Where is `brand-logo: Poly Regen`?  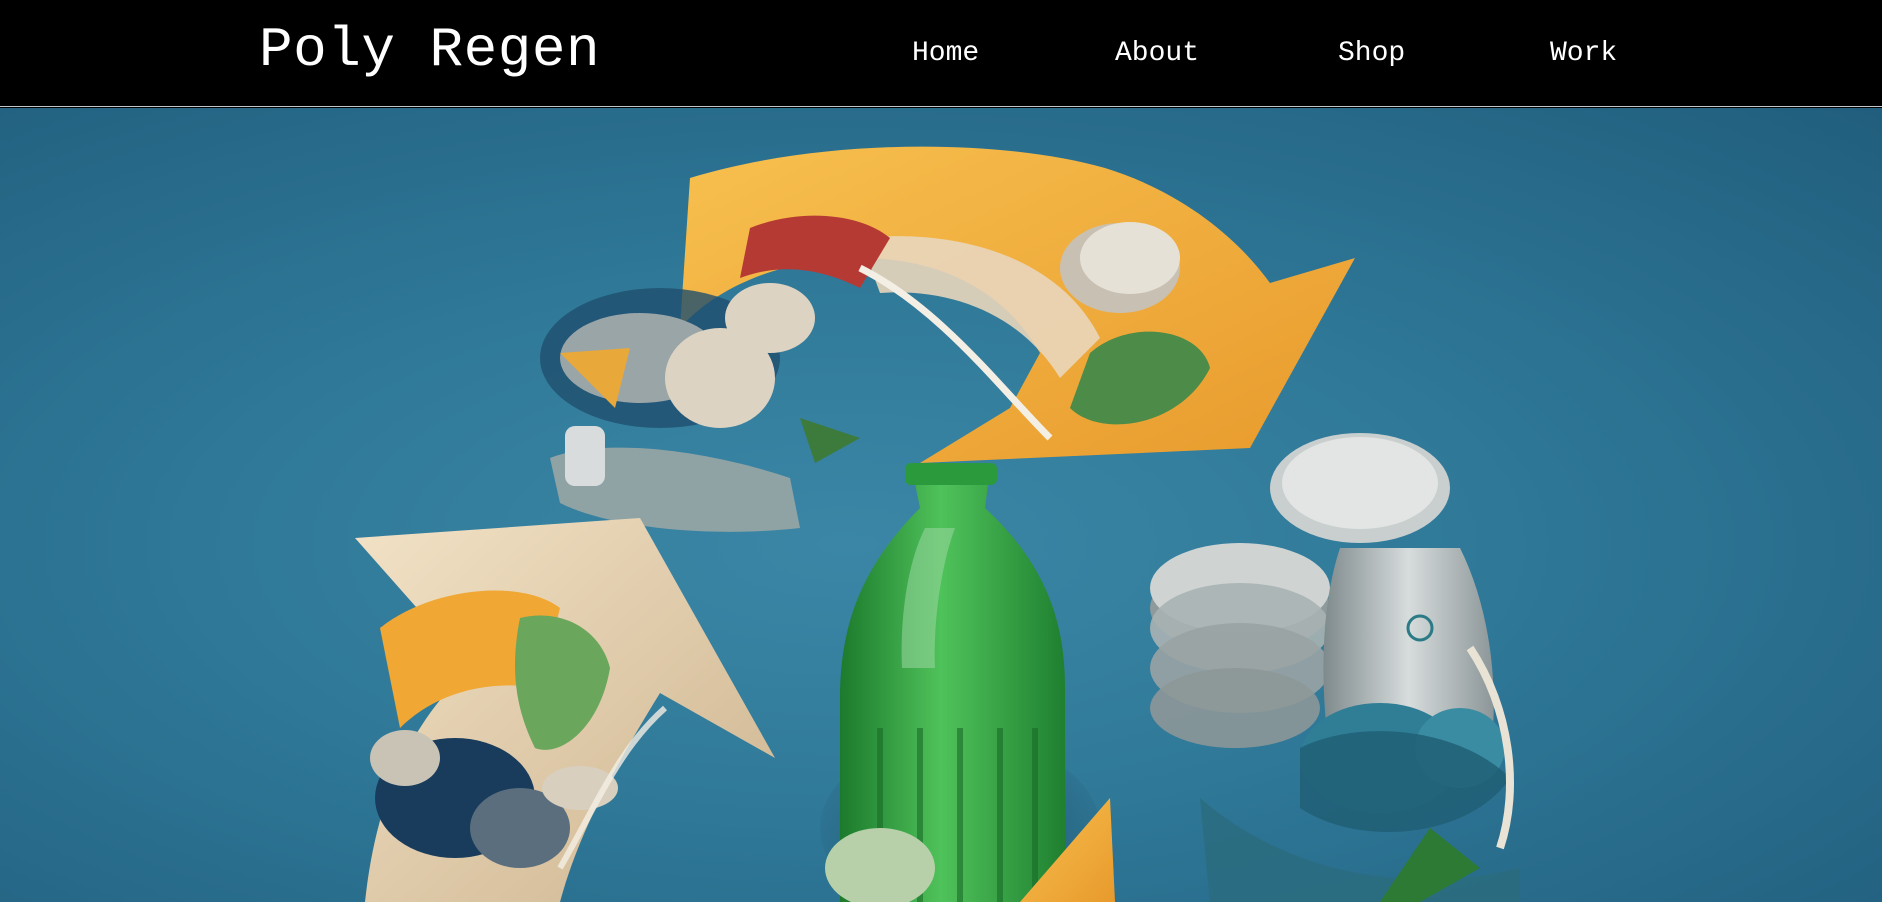
brand-logo: Poly Regen is located at coordinates (429, 50).